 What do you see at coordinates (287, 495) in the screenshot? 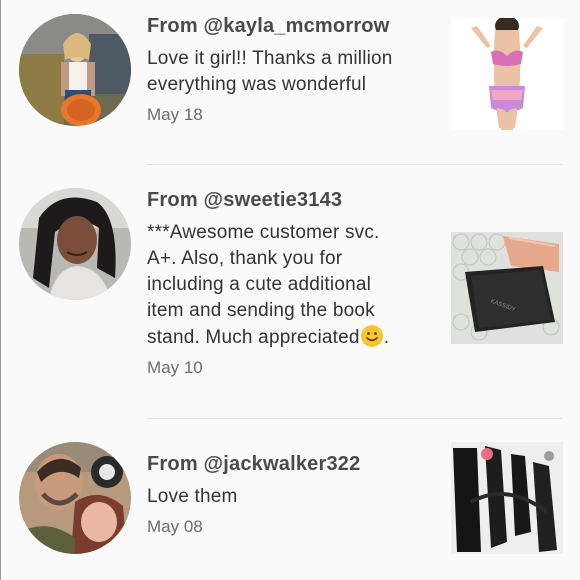
I see `review-text: From @jackwalker322 Love them May 08` at bounding box center [287, 495].